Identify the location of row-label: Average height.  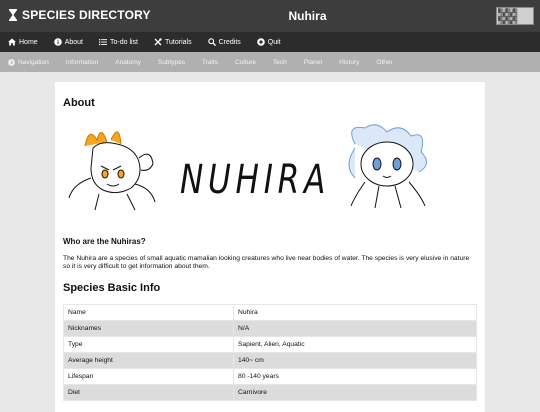
(148, 360).